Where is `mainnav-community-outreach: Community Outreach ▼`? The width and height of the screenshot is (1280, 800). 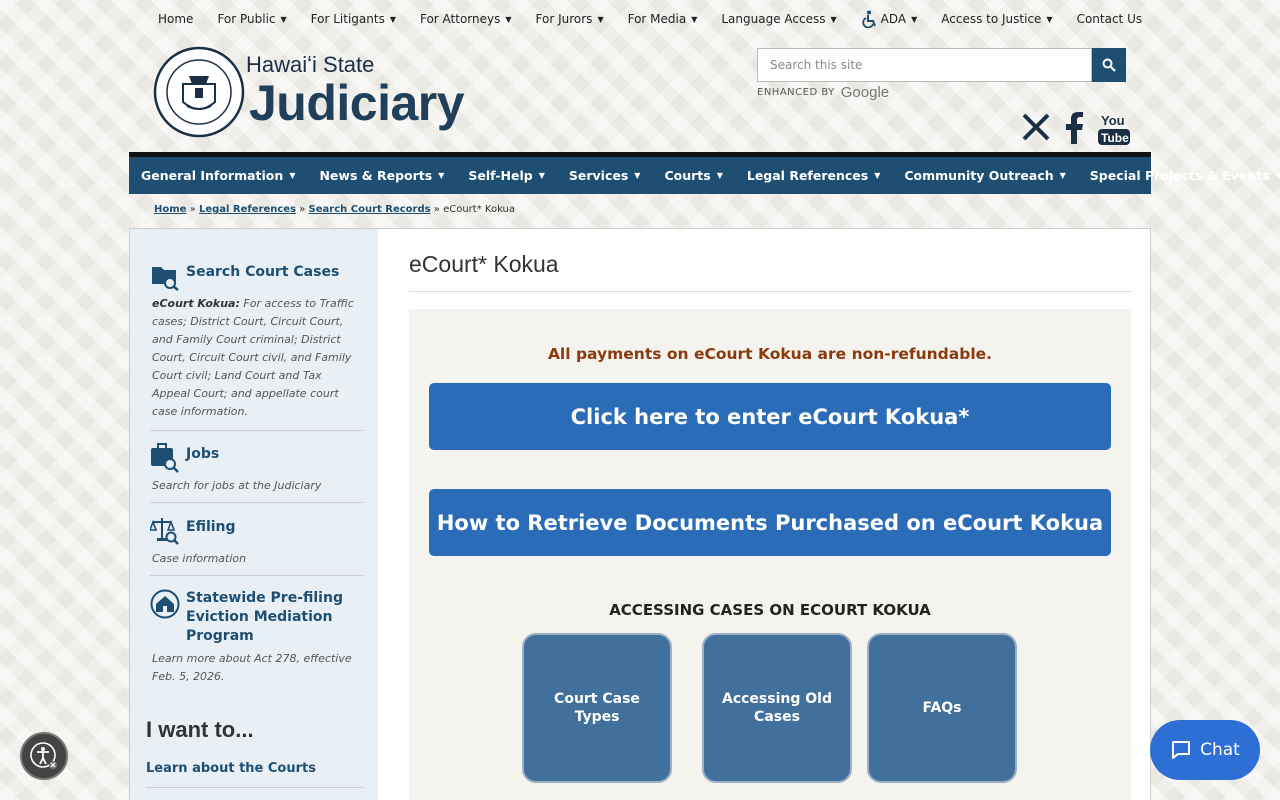 mainnav-community-outreach: Community Outreach ▼ is located at coordinates (984, 175).